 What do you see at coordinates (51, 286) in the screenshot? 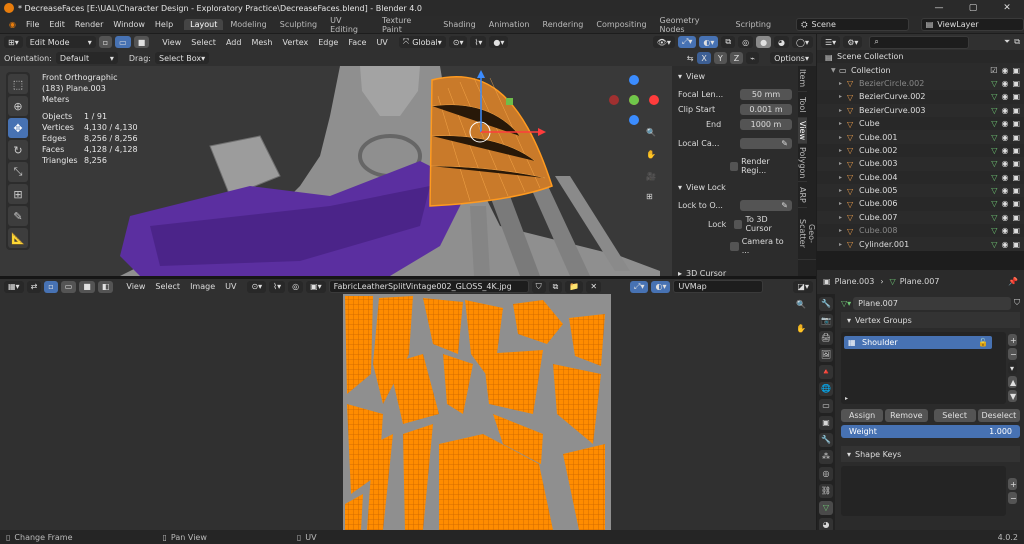
I see `uv-vertex-select-icon: ▫` at bounding box center [51, 286].